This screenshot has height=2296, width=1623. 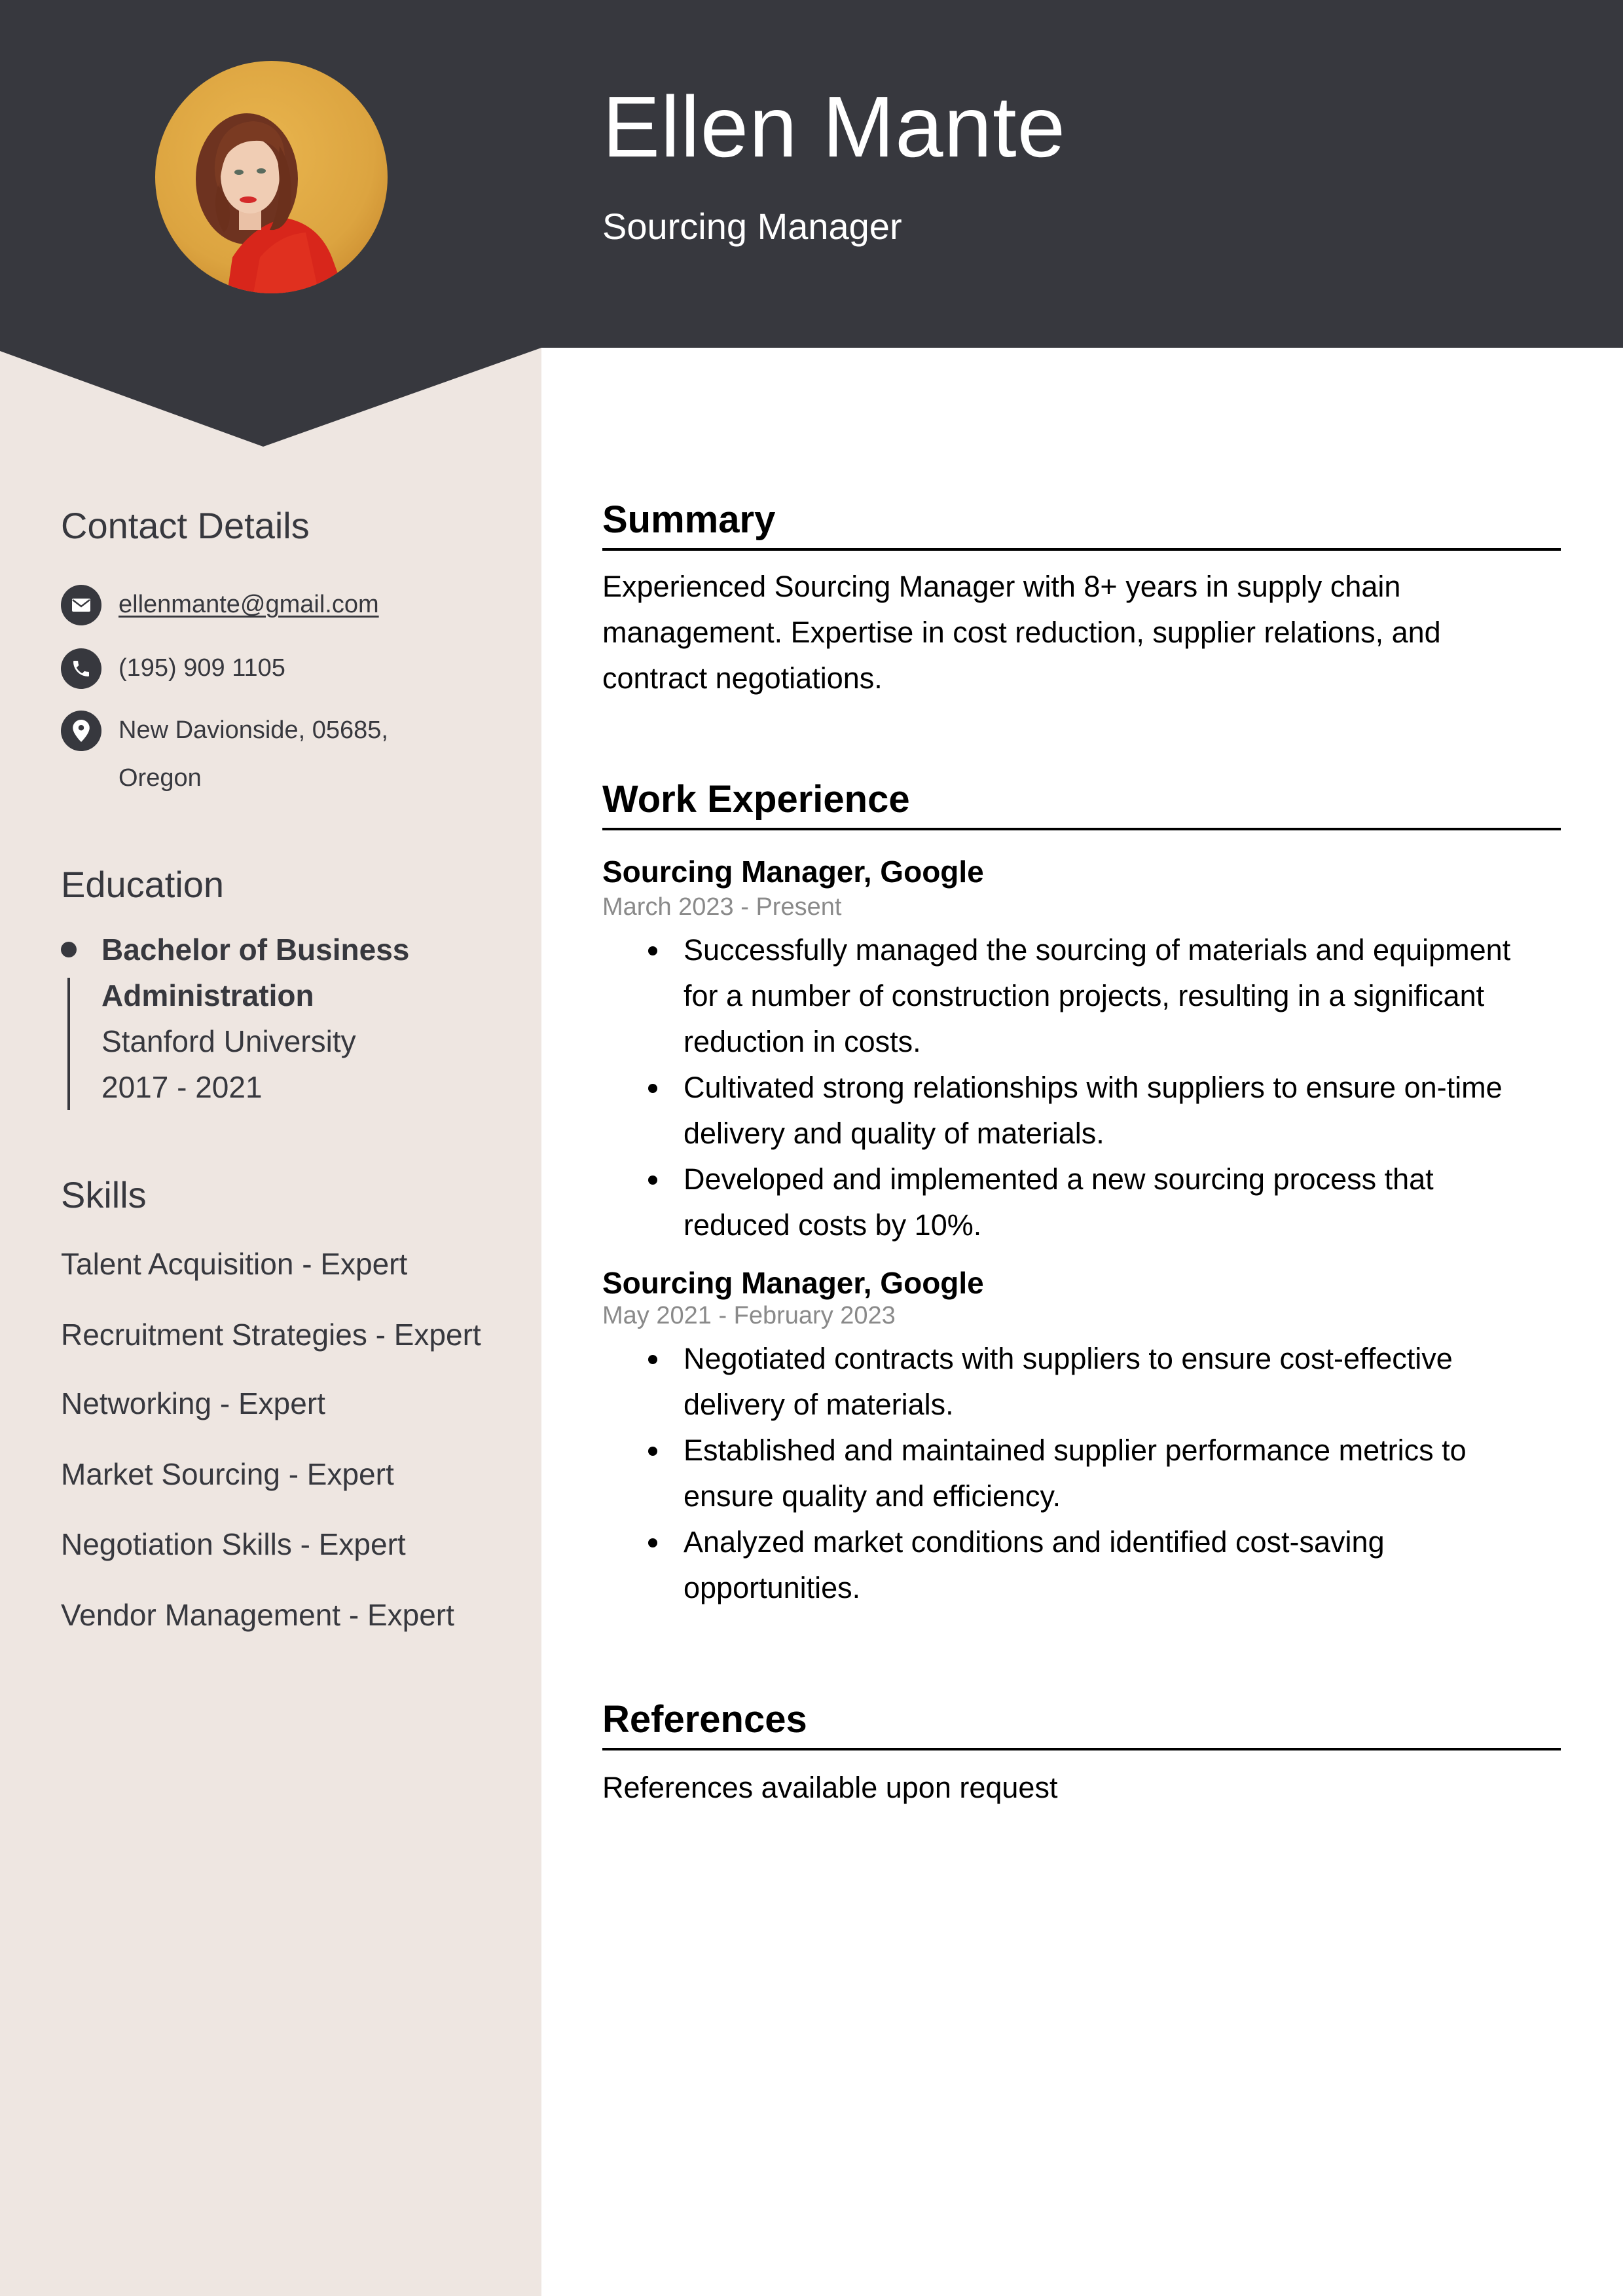 What do you see at coordinates (182, 1087) in the screenshot?
I see `education-years: 2017 - 2021` at bounding box center [182, 1087].